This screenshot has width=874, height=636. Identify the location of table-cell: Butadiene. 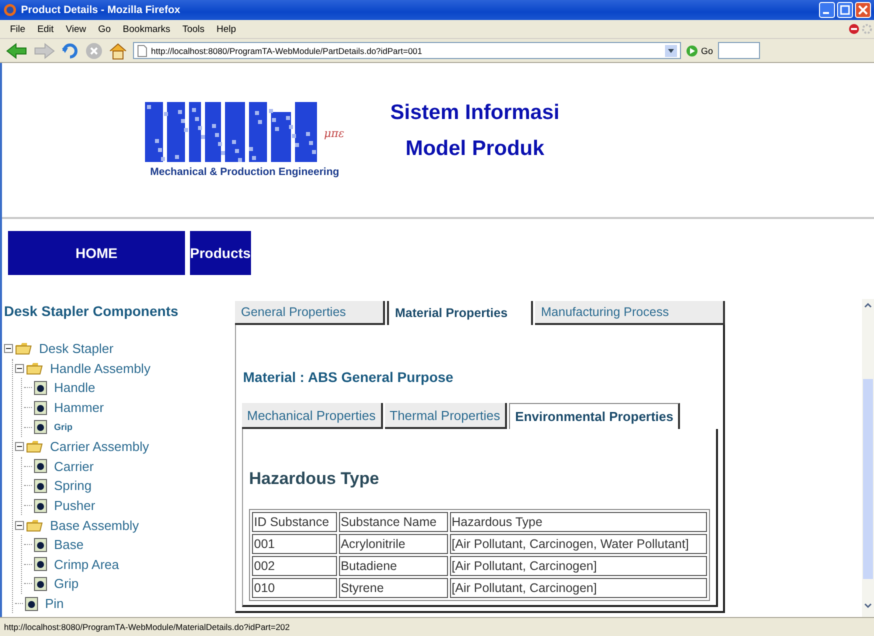
(393, 566).